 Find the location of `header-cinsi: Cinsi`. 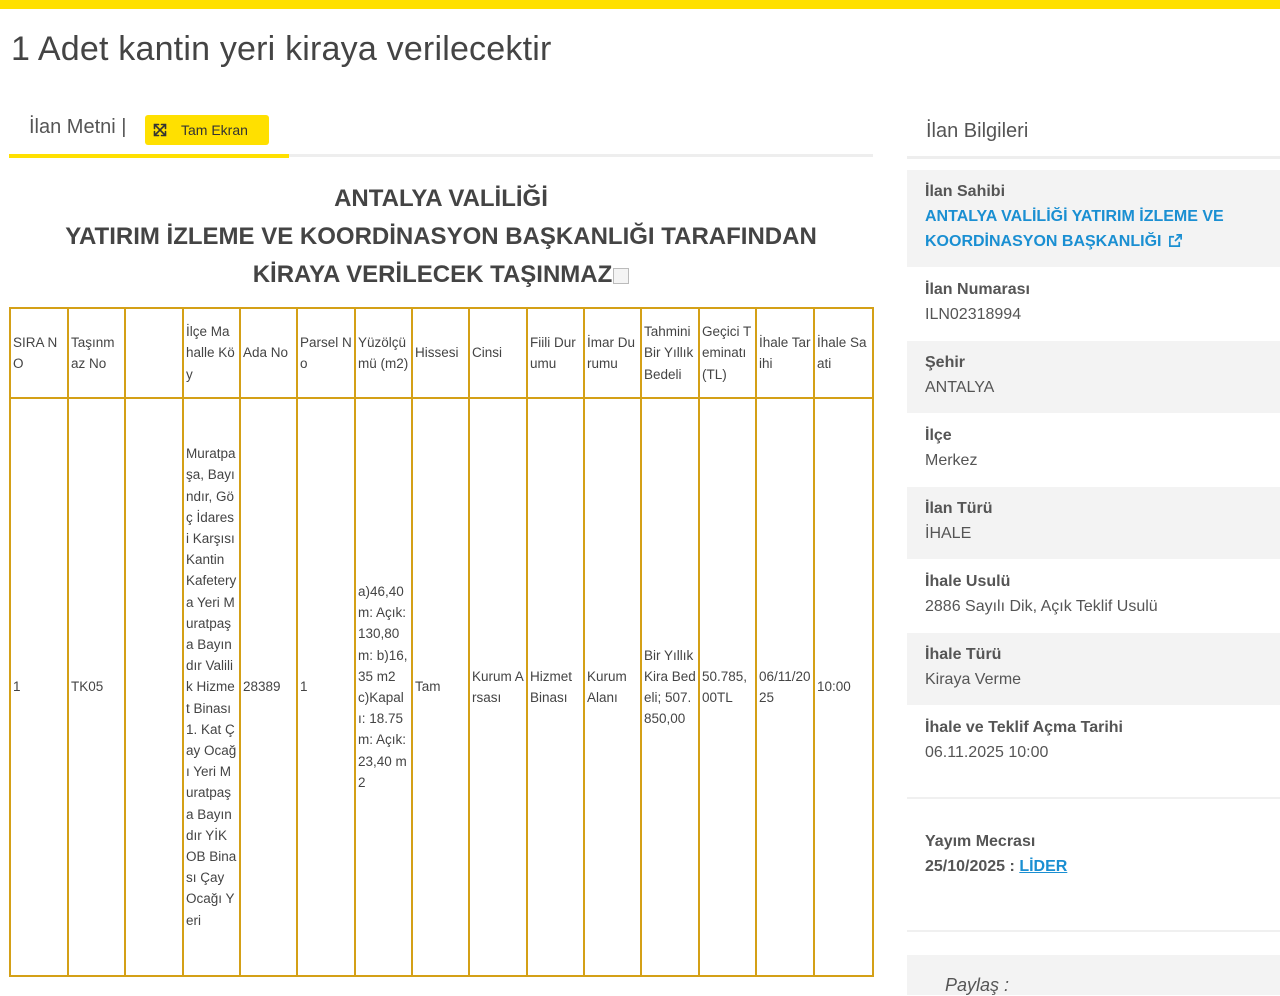

header-cinsi: Cinsi is located at coordinates (498, 353).